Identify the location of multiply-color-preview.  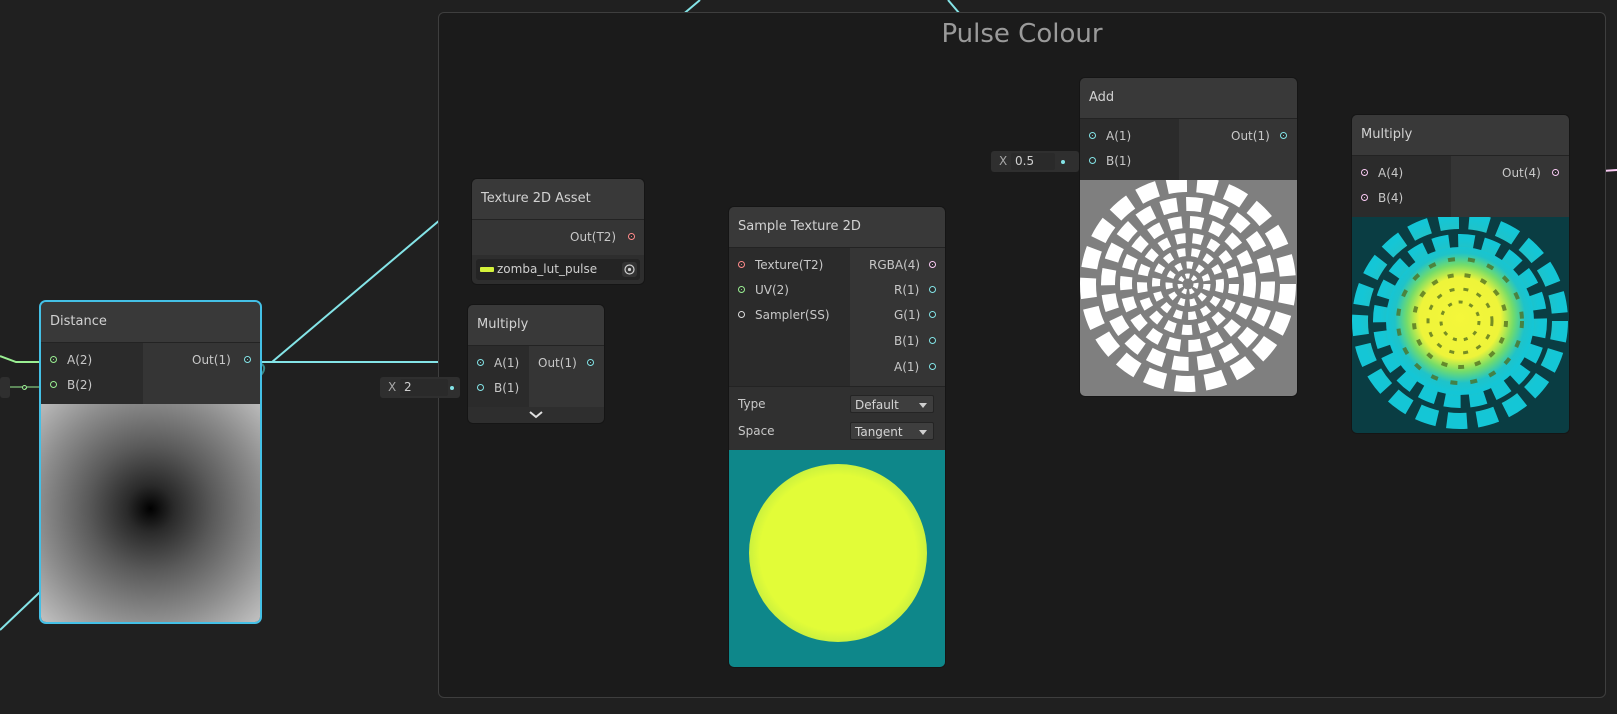
(1460, 325).